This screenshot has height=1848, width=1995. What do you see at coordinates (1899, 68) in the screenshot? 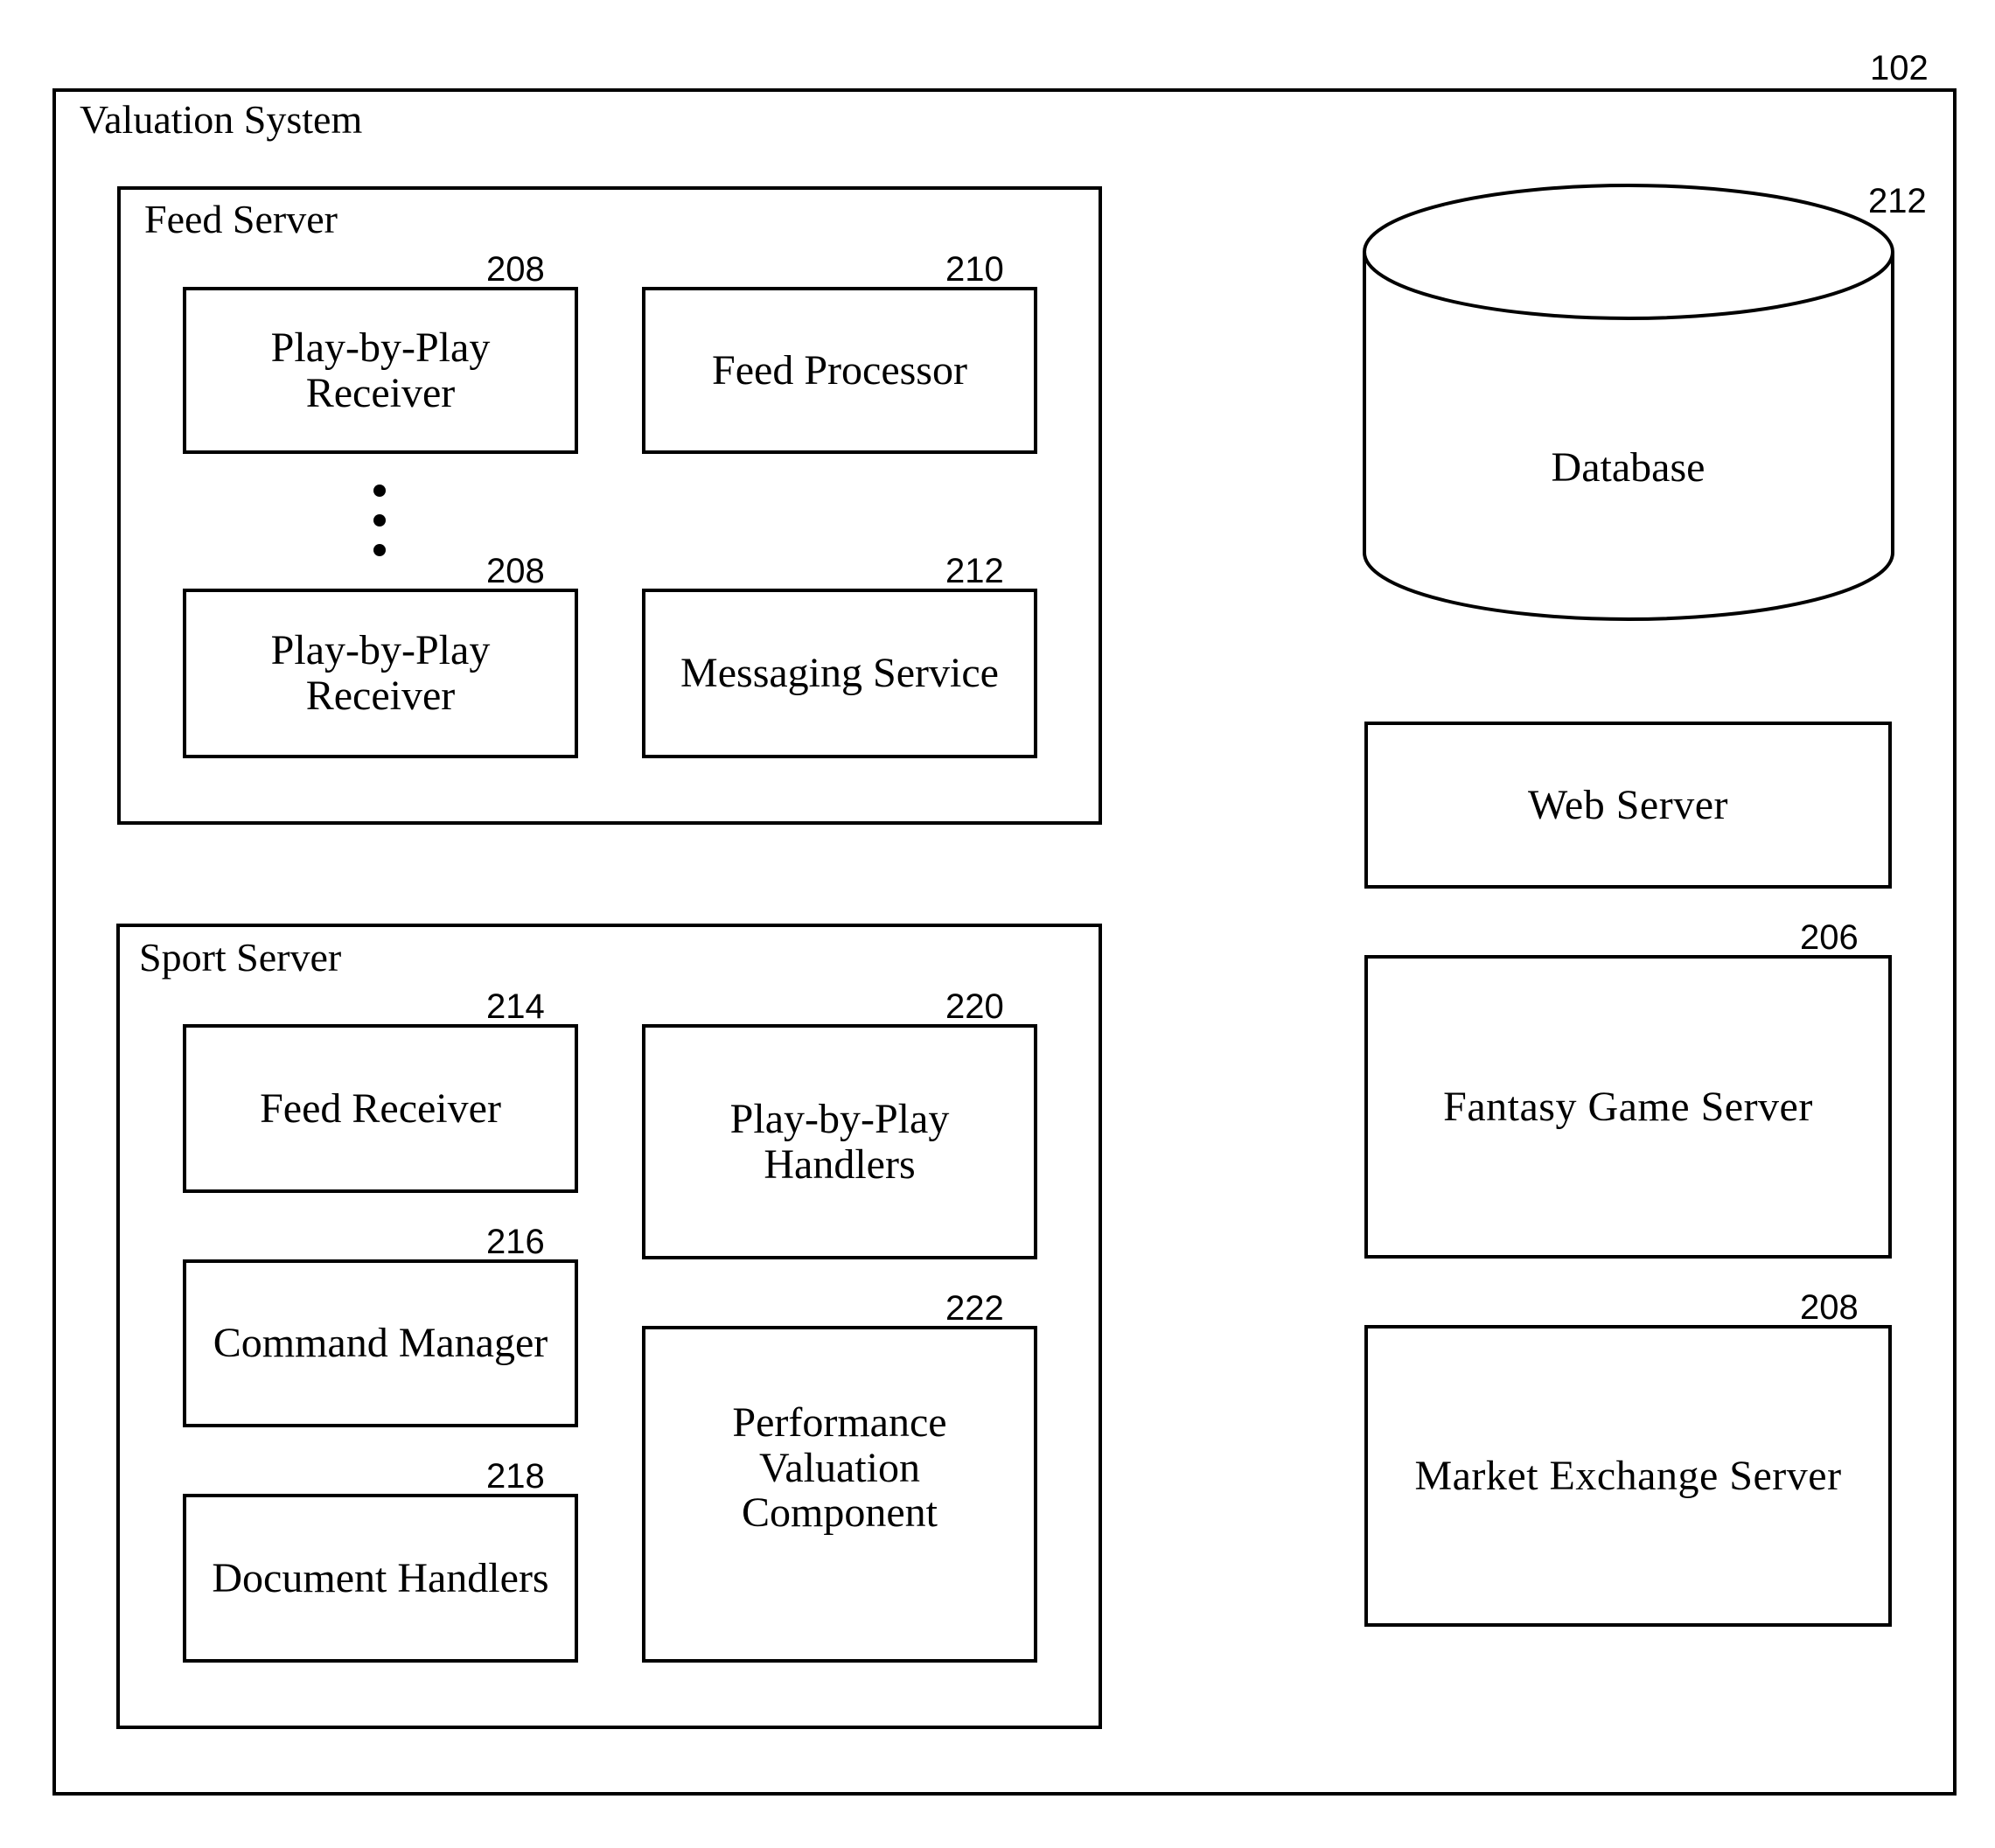
I see `valuation-system-ref: 102` at bounding box center [1899, 68].